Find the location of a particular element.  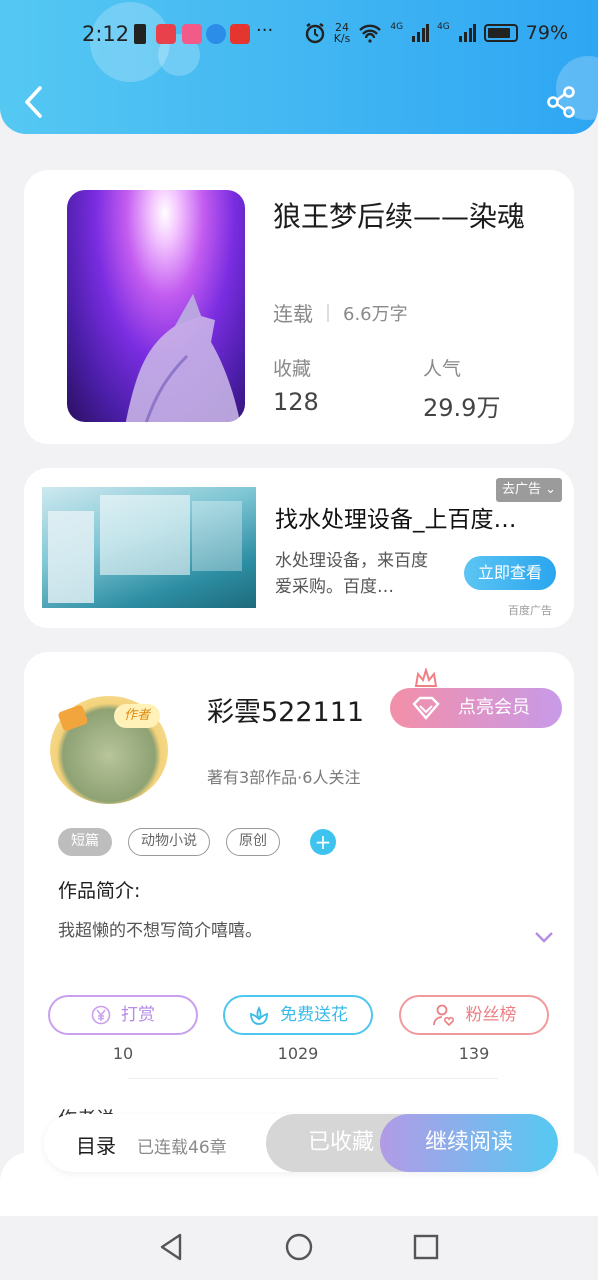

intro-heading: 作品简介: is located at coordinates (99, 891).